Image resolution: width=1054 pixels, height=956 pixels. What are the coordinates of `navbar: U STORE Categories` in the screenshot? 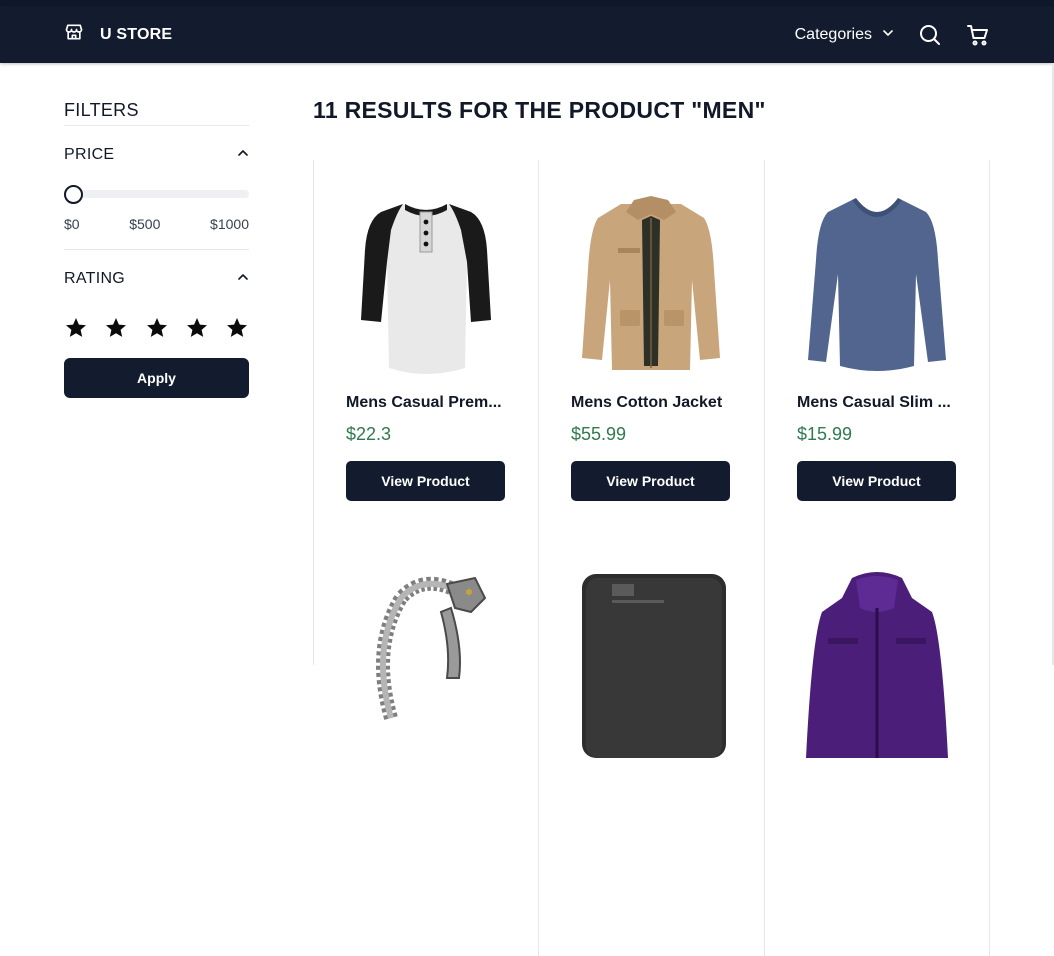 It's located at (527, 34).